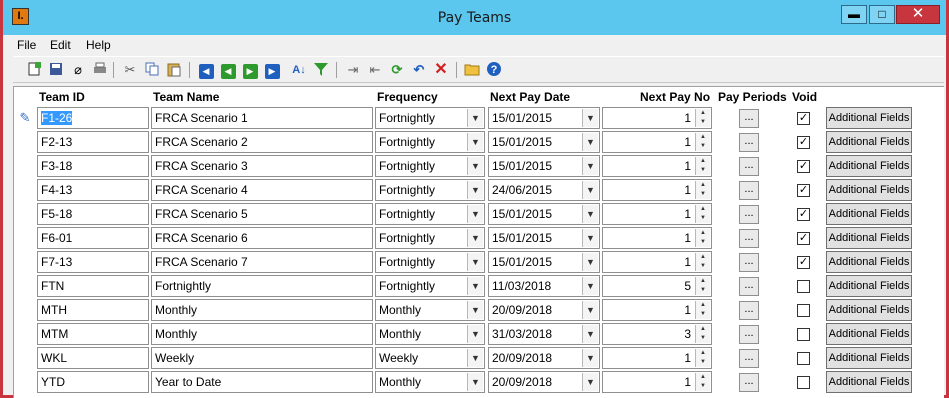 The height and width of the screenshot is (398, 949). Describe the element at coordinates (657, 286) in the screenshot. I see `next-pay-no-stepper: 5 ▲ ▼` at that location.